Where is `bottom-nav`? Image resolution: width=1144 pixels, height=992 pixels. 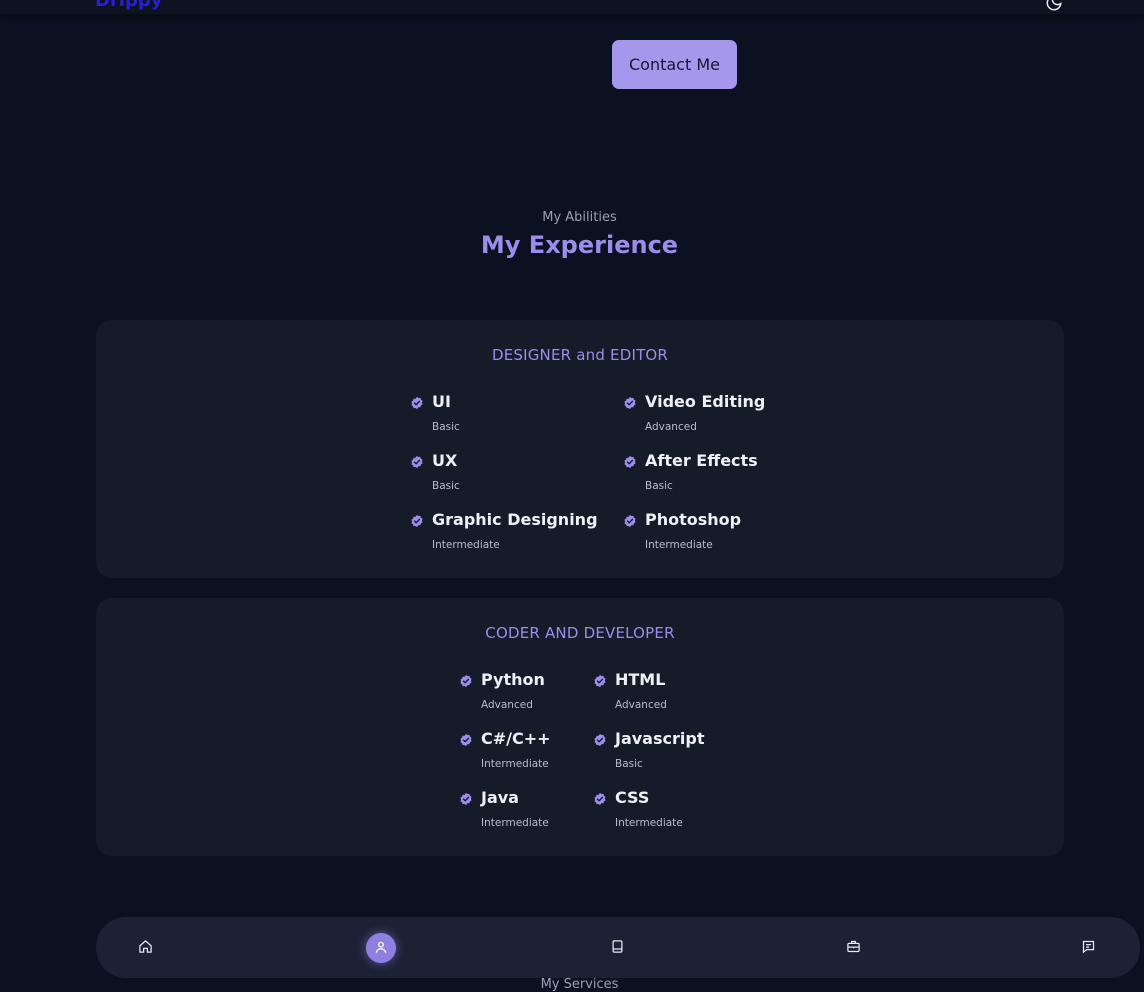
bottom-nav is located at coordinates (618, 947).